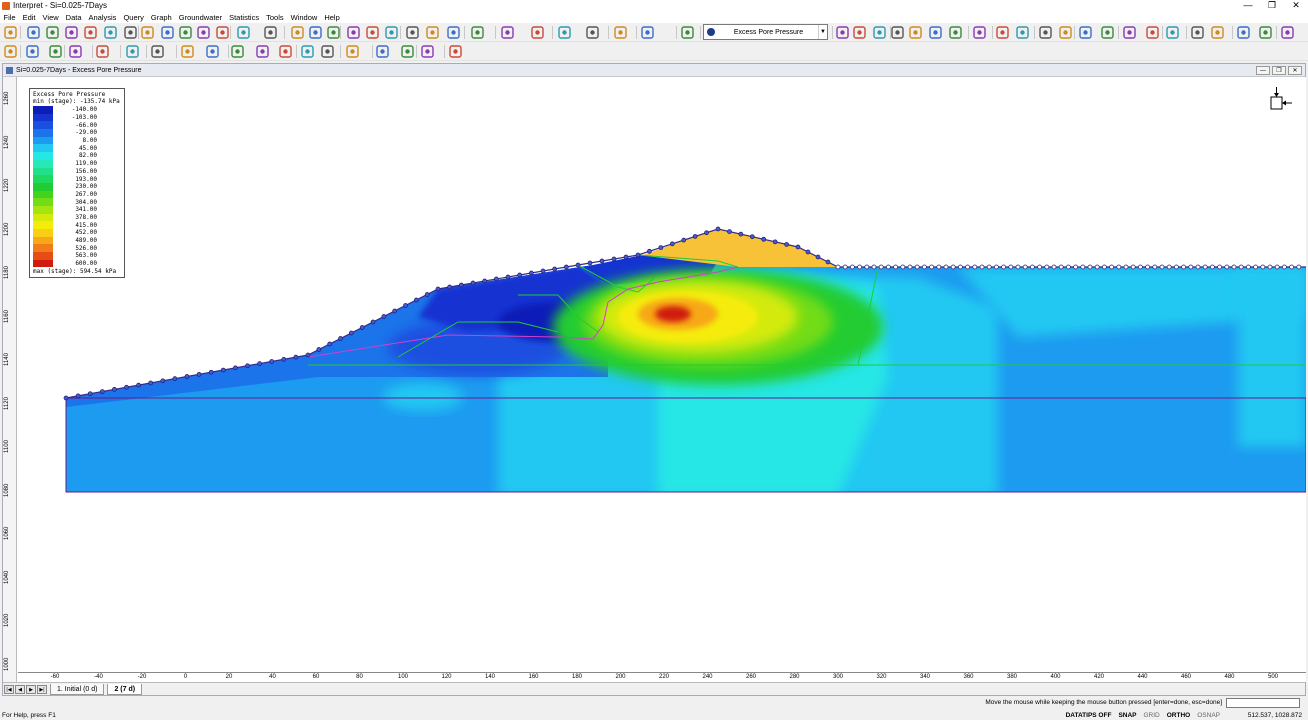 The width and height of the screenshot is (1308, 720). What do you see at coordinates (765, 32) in the screenshot?
I see `data-type-dropdown: Excess Pore Pressure ▼` at bounding box center [765, 32].